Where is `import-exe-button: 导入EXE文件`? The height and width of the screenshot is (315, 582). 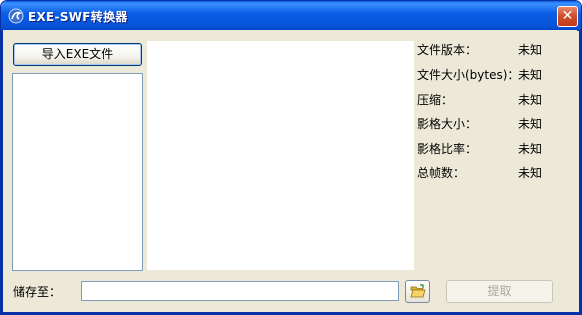
import-exe-button: 导入EXE文件 is located at coordinates (77, 54).